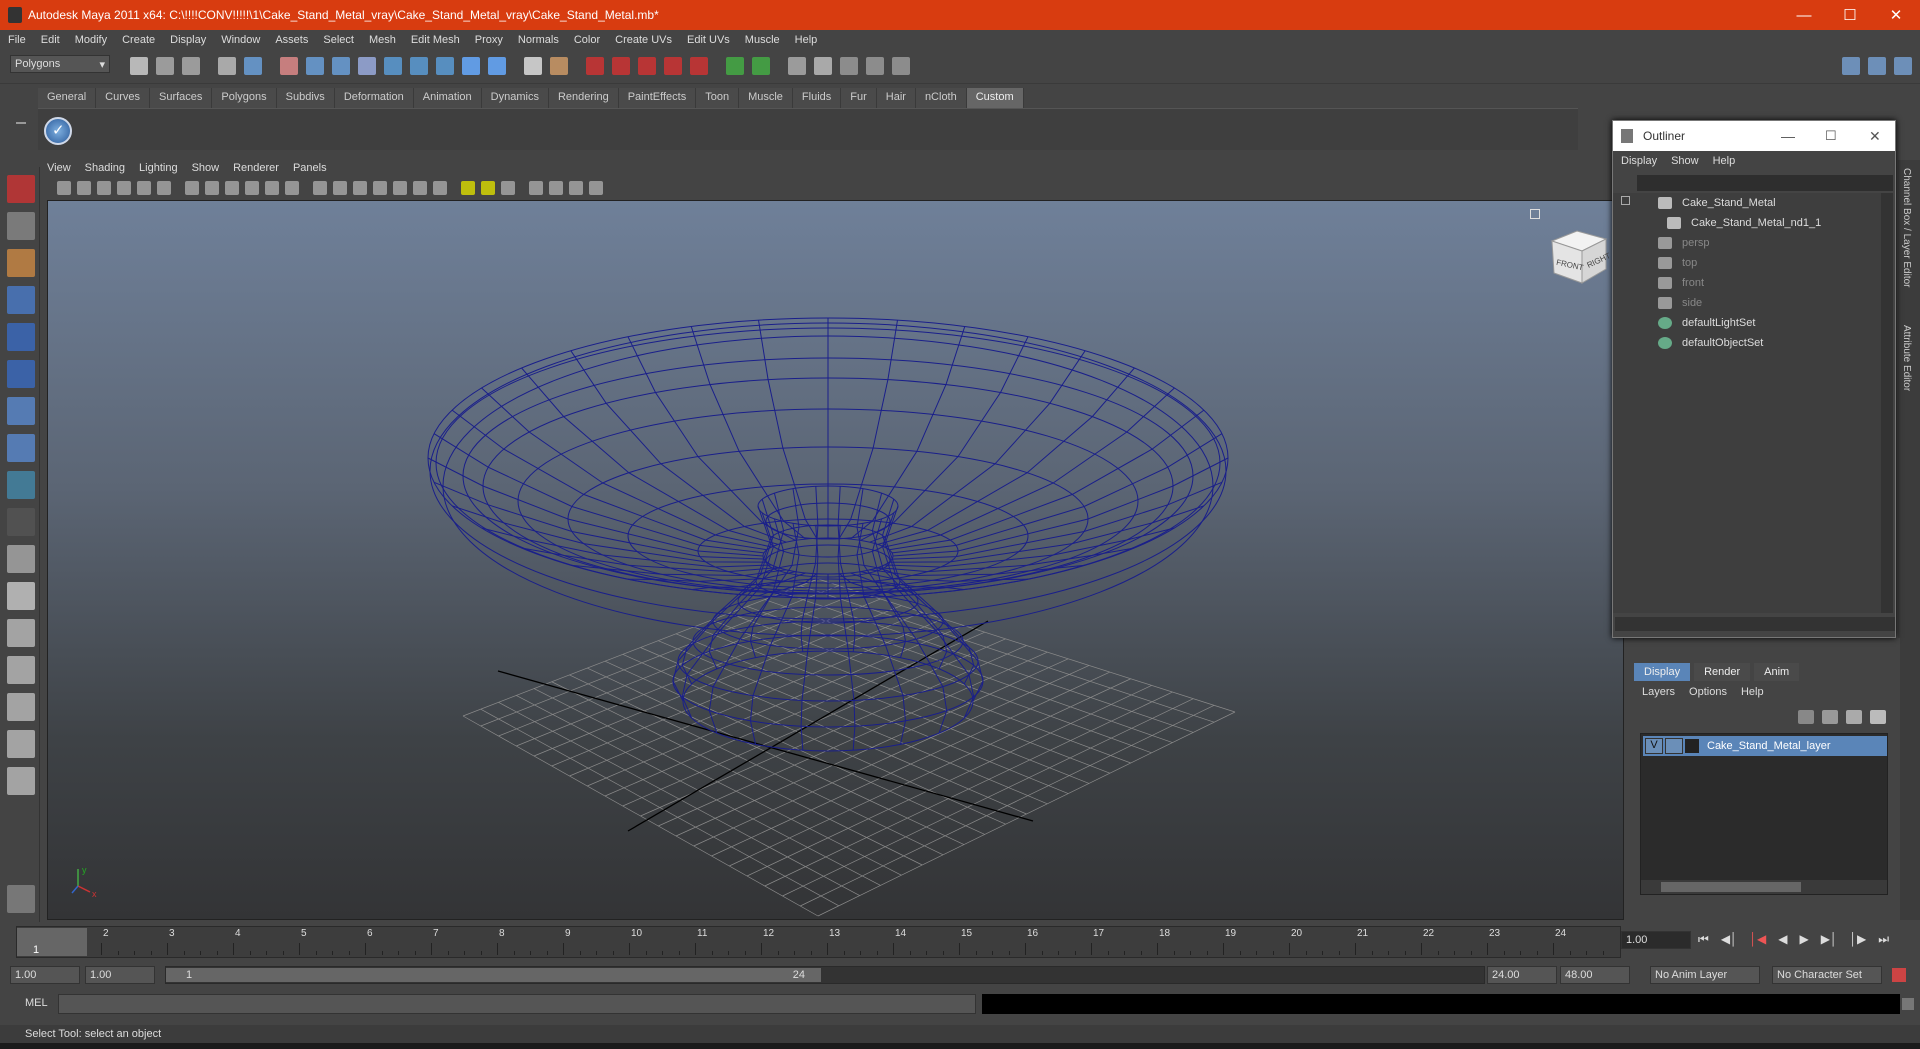 The width and height of the screenshot is (1920, 1049). What do you see at coordinates (1674, 746) in the screenshot?
I see `layer-playback-toggle` at bounding box center [1674, 746].